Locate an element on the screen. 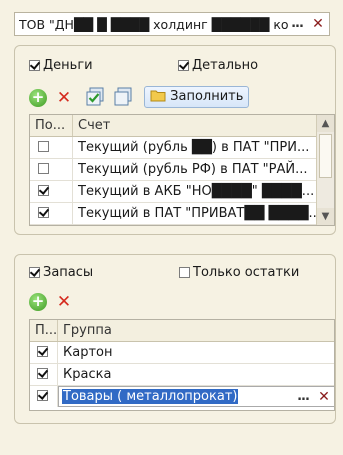  group-cell: Краска is located at coordinates (196, 374).